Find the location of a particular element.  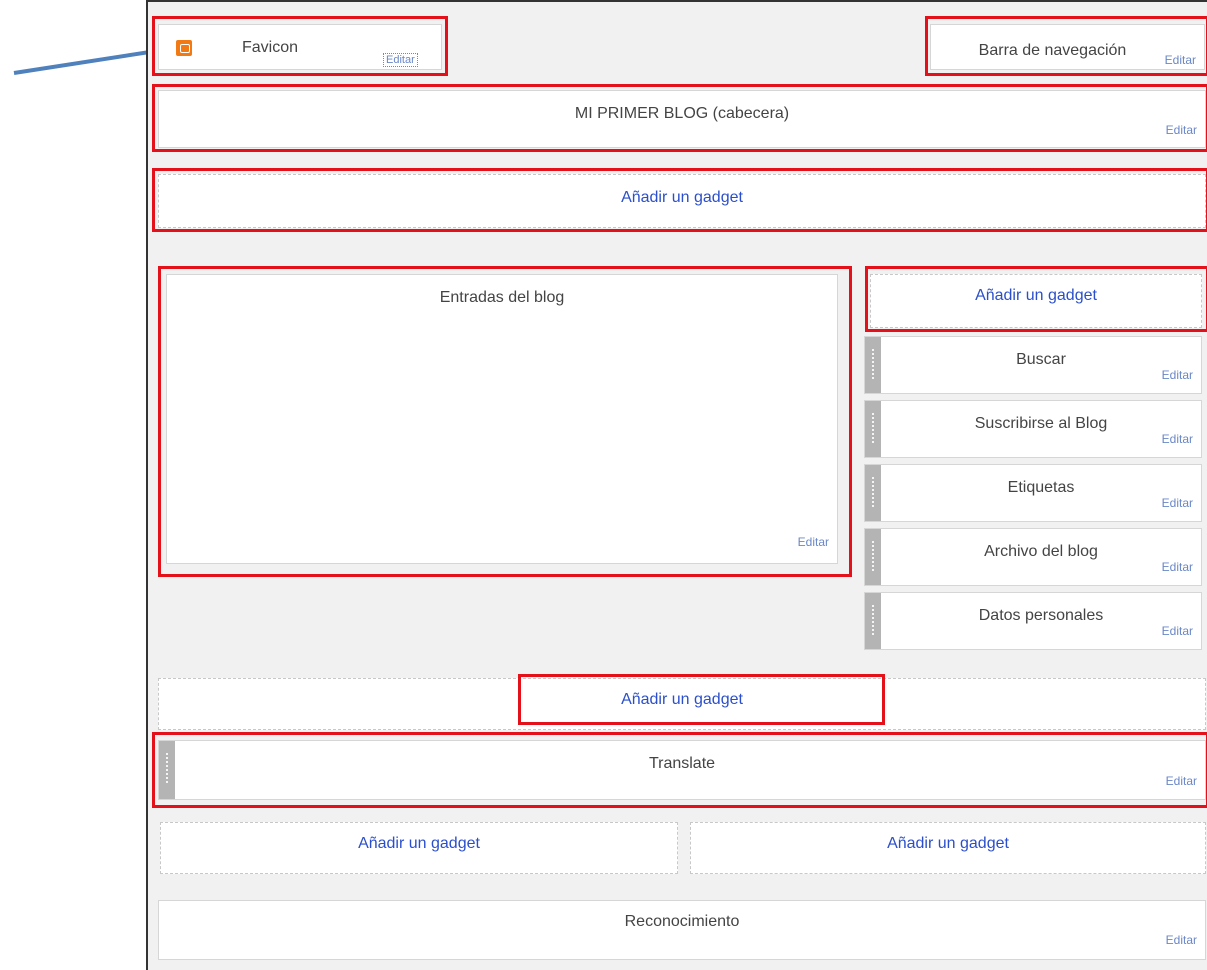

sidebar-gadget-archivo: Archivo del blog Editar is located at coordinates (1033, 557).